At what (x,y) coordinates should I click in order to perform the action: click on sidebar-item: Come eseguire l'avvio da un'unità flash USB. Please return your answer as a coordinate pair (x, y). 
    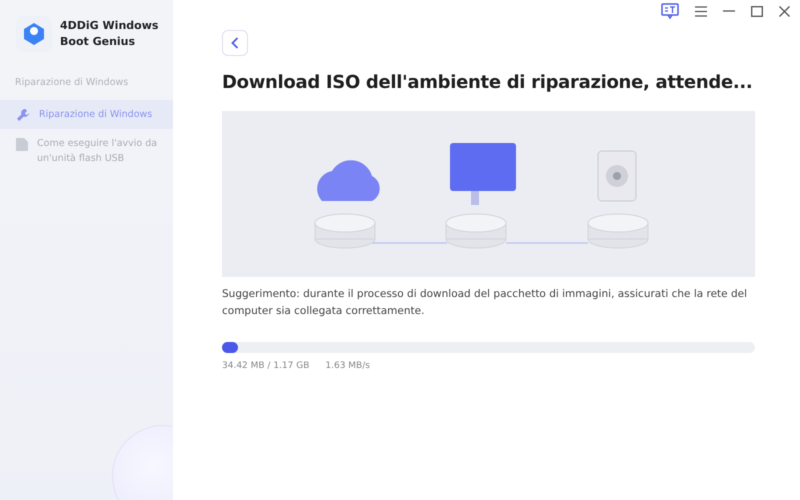
    Looking at the image, I should click on (86, 151).